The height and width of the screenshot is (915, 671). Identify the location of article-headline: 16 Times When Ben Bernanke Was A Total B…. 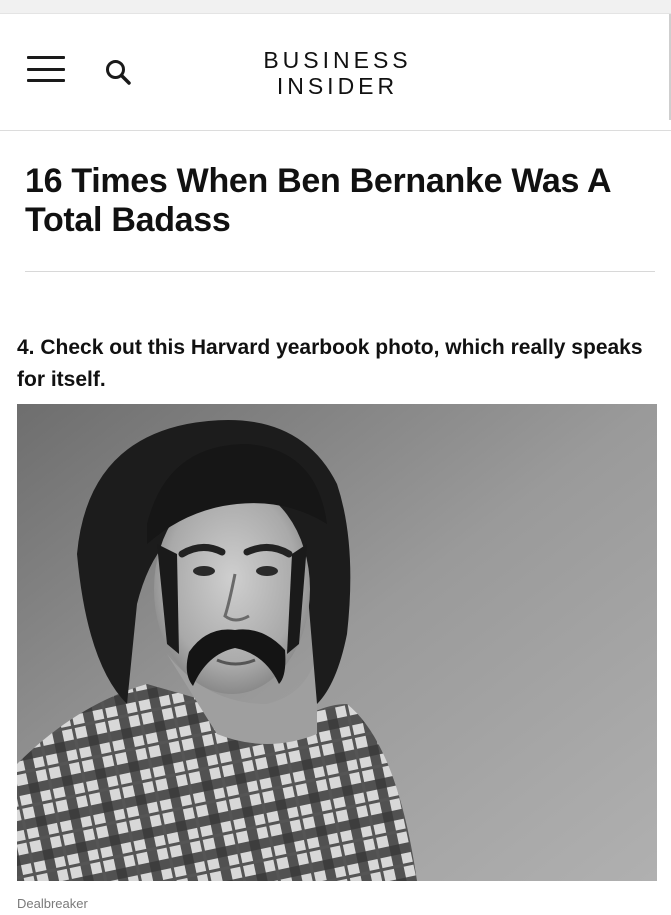
(317, 200).